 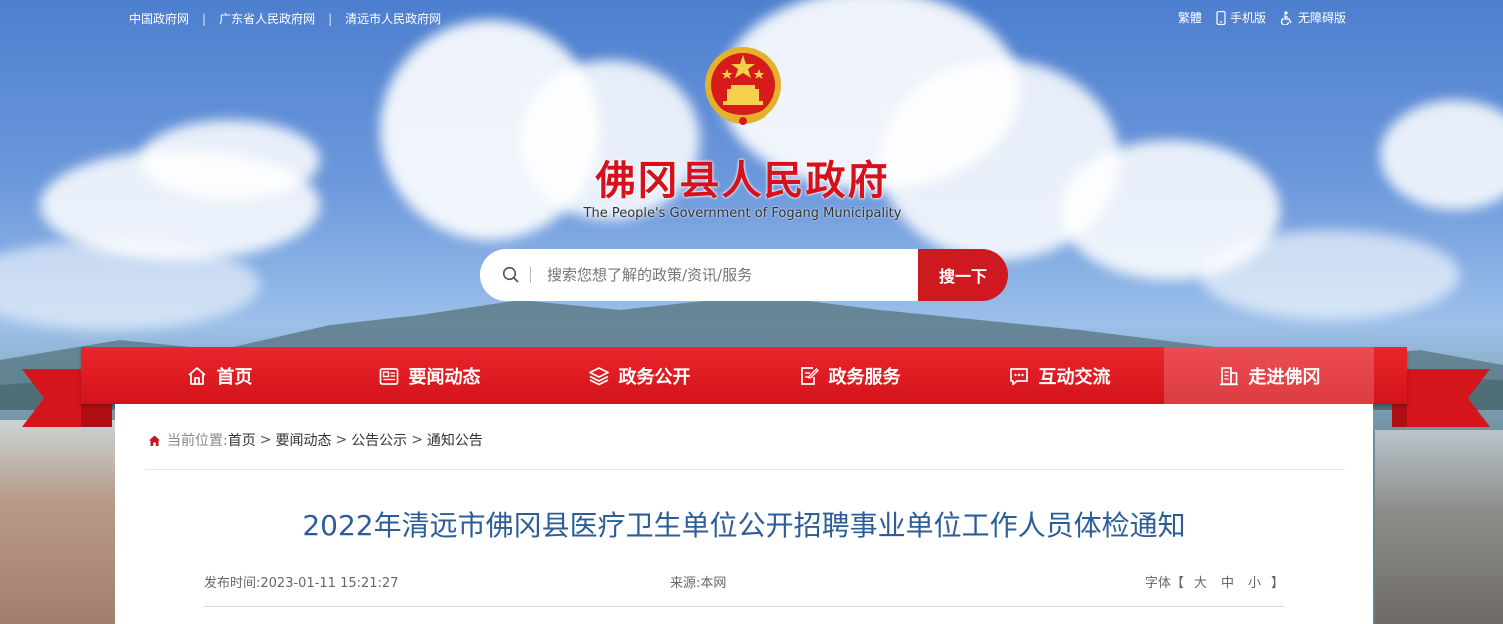 I want to click on font-size-large: 大, so click(x=1200, y=581).